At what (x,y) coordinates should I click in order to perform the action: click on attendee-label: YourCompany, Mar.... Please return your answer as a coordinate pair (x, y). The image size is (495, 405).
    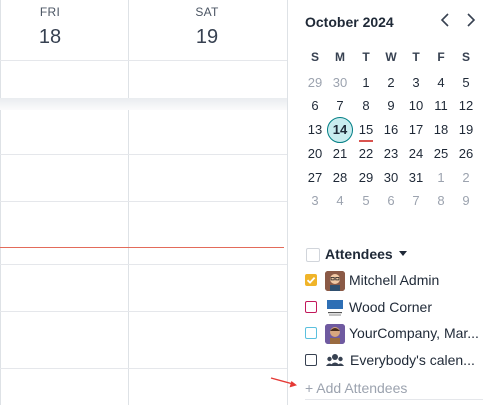
    Looking at the image, I should click on (414, 333).